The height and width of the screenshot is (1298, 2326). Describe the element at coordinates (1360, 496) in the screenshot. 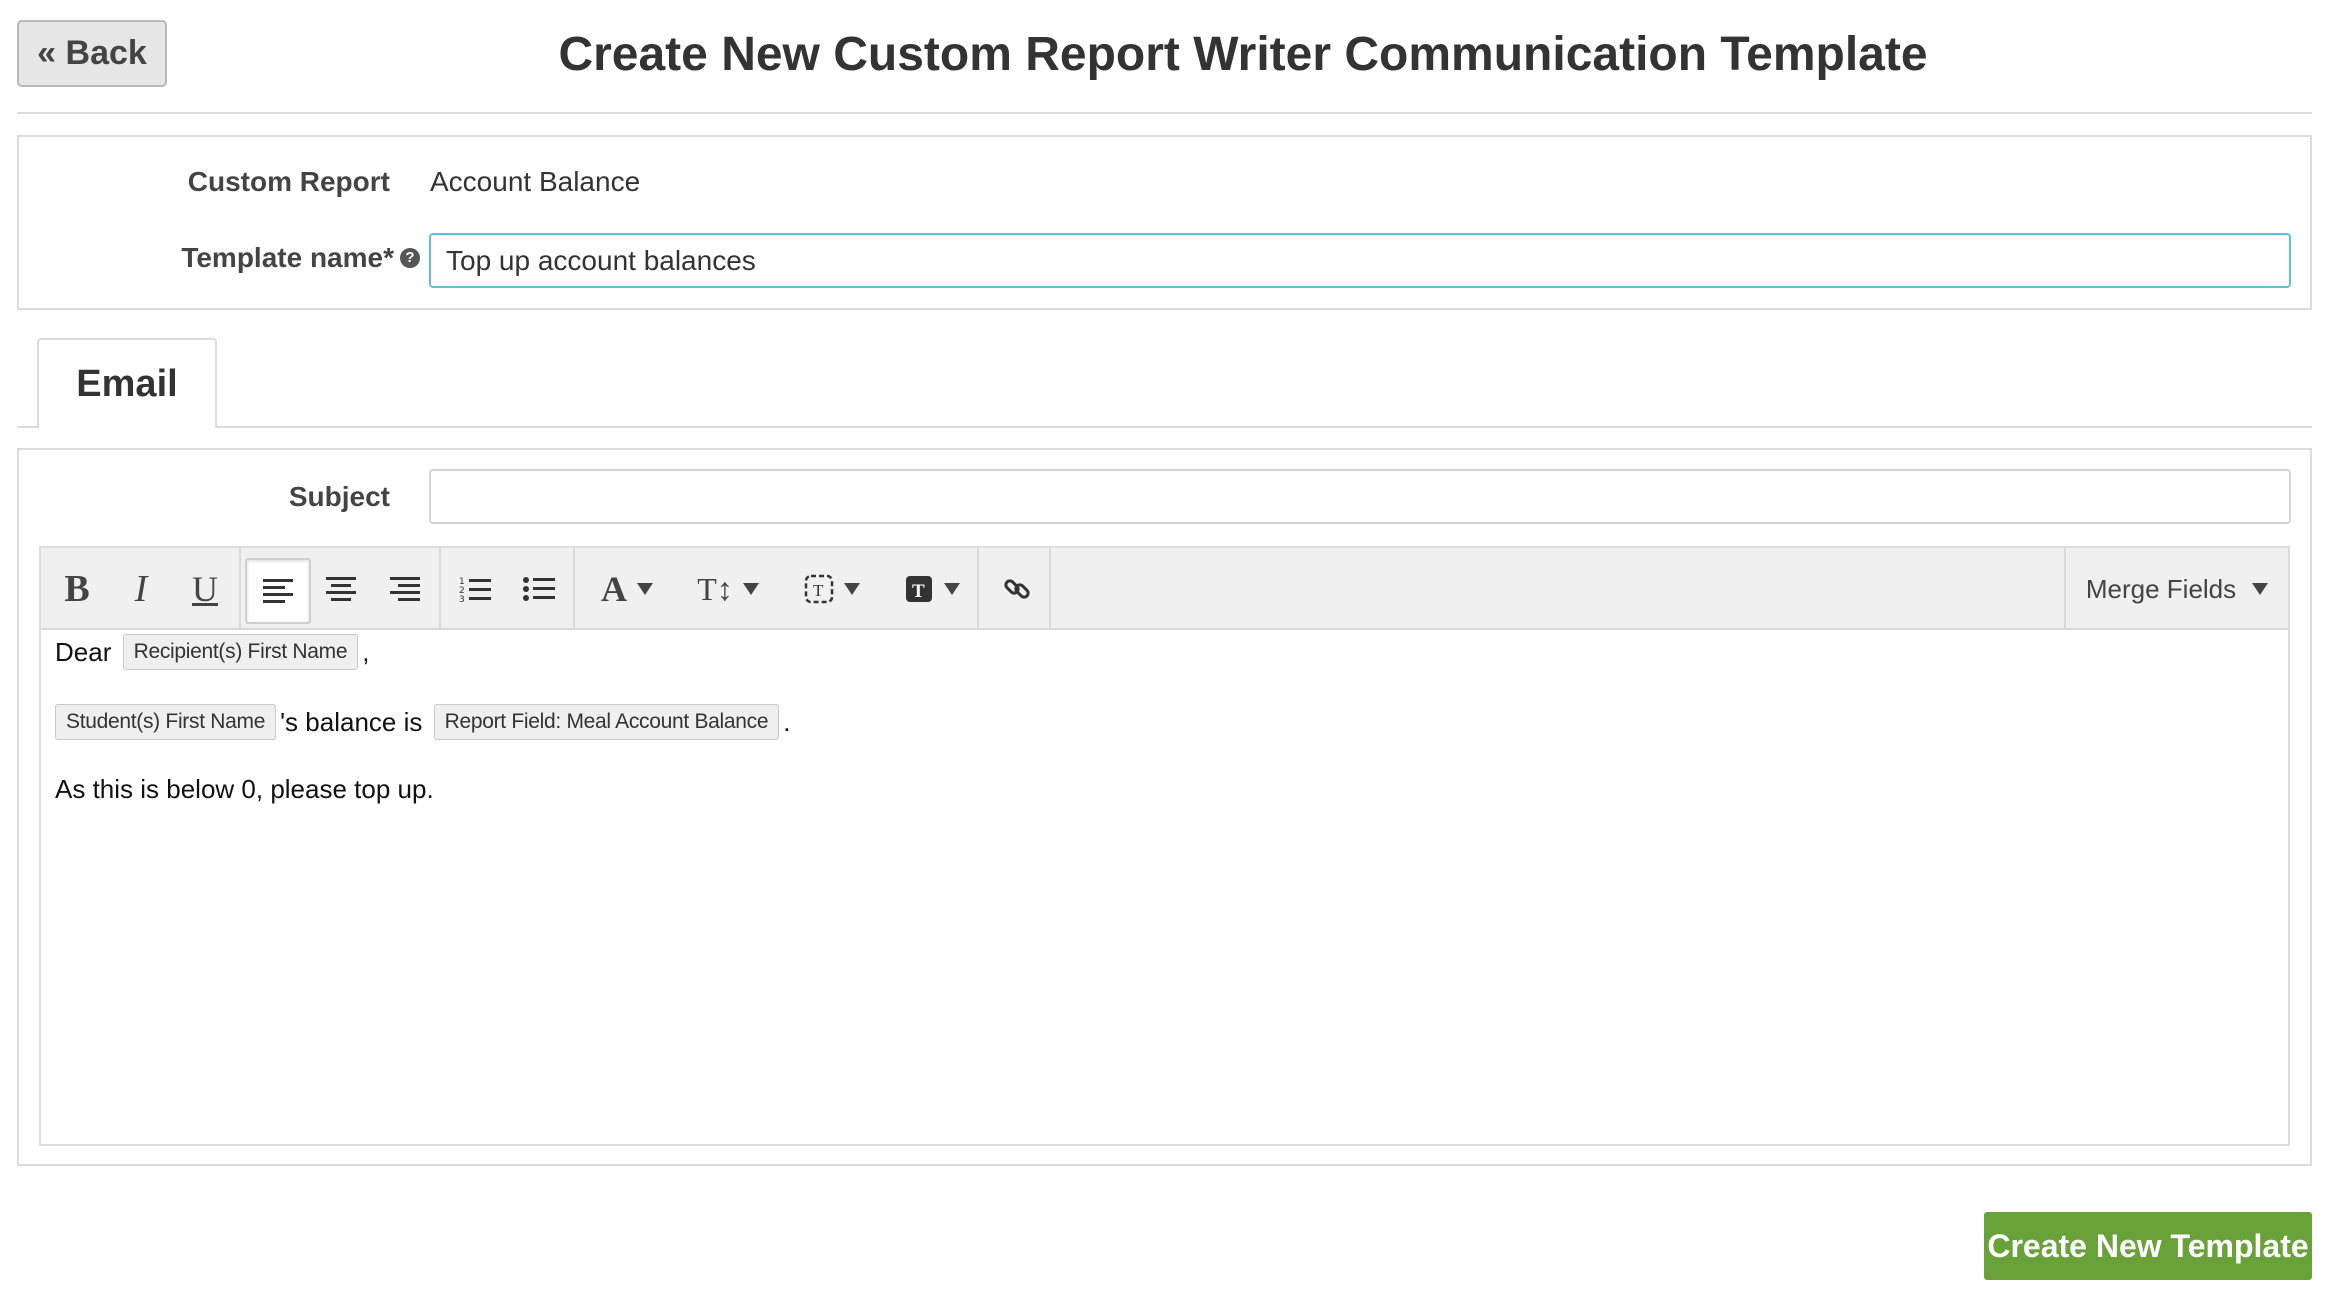

I see `subject-input` at that location.